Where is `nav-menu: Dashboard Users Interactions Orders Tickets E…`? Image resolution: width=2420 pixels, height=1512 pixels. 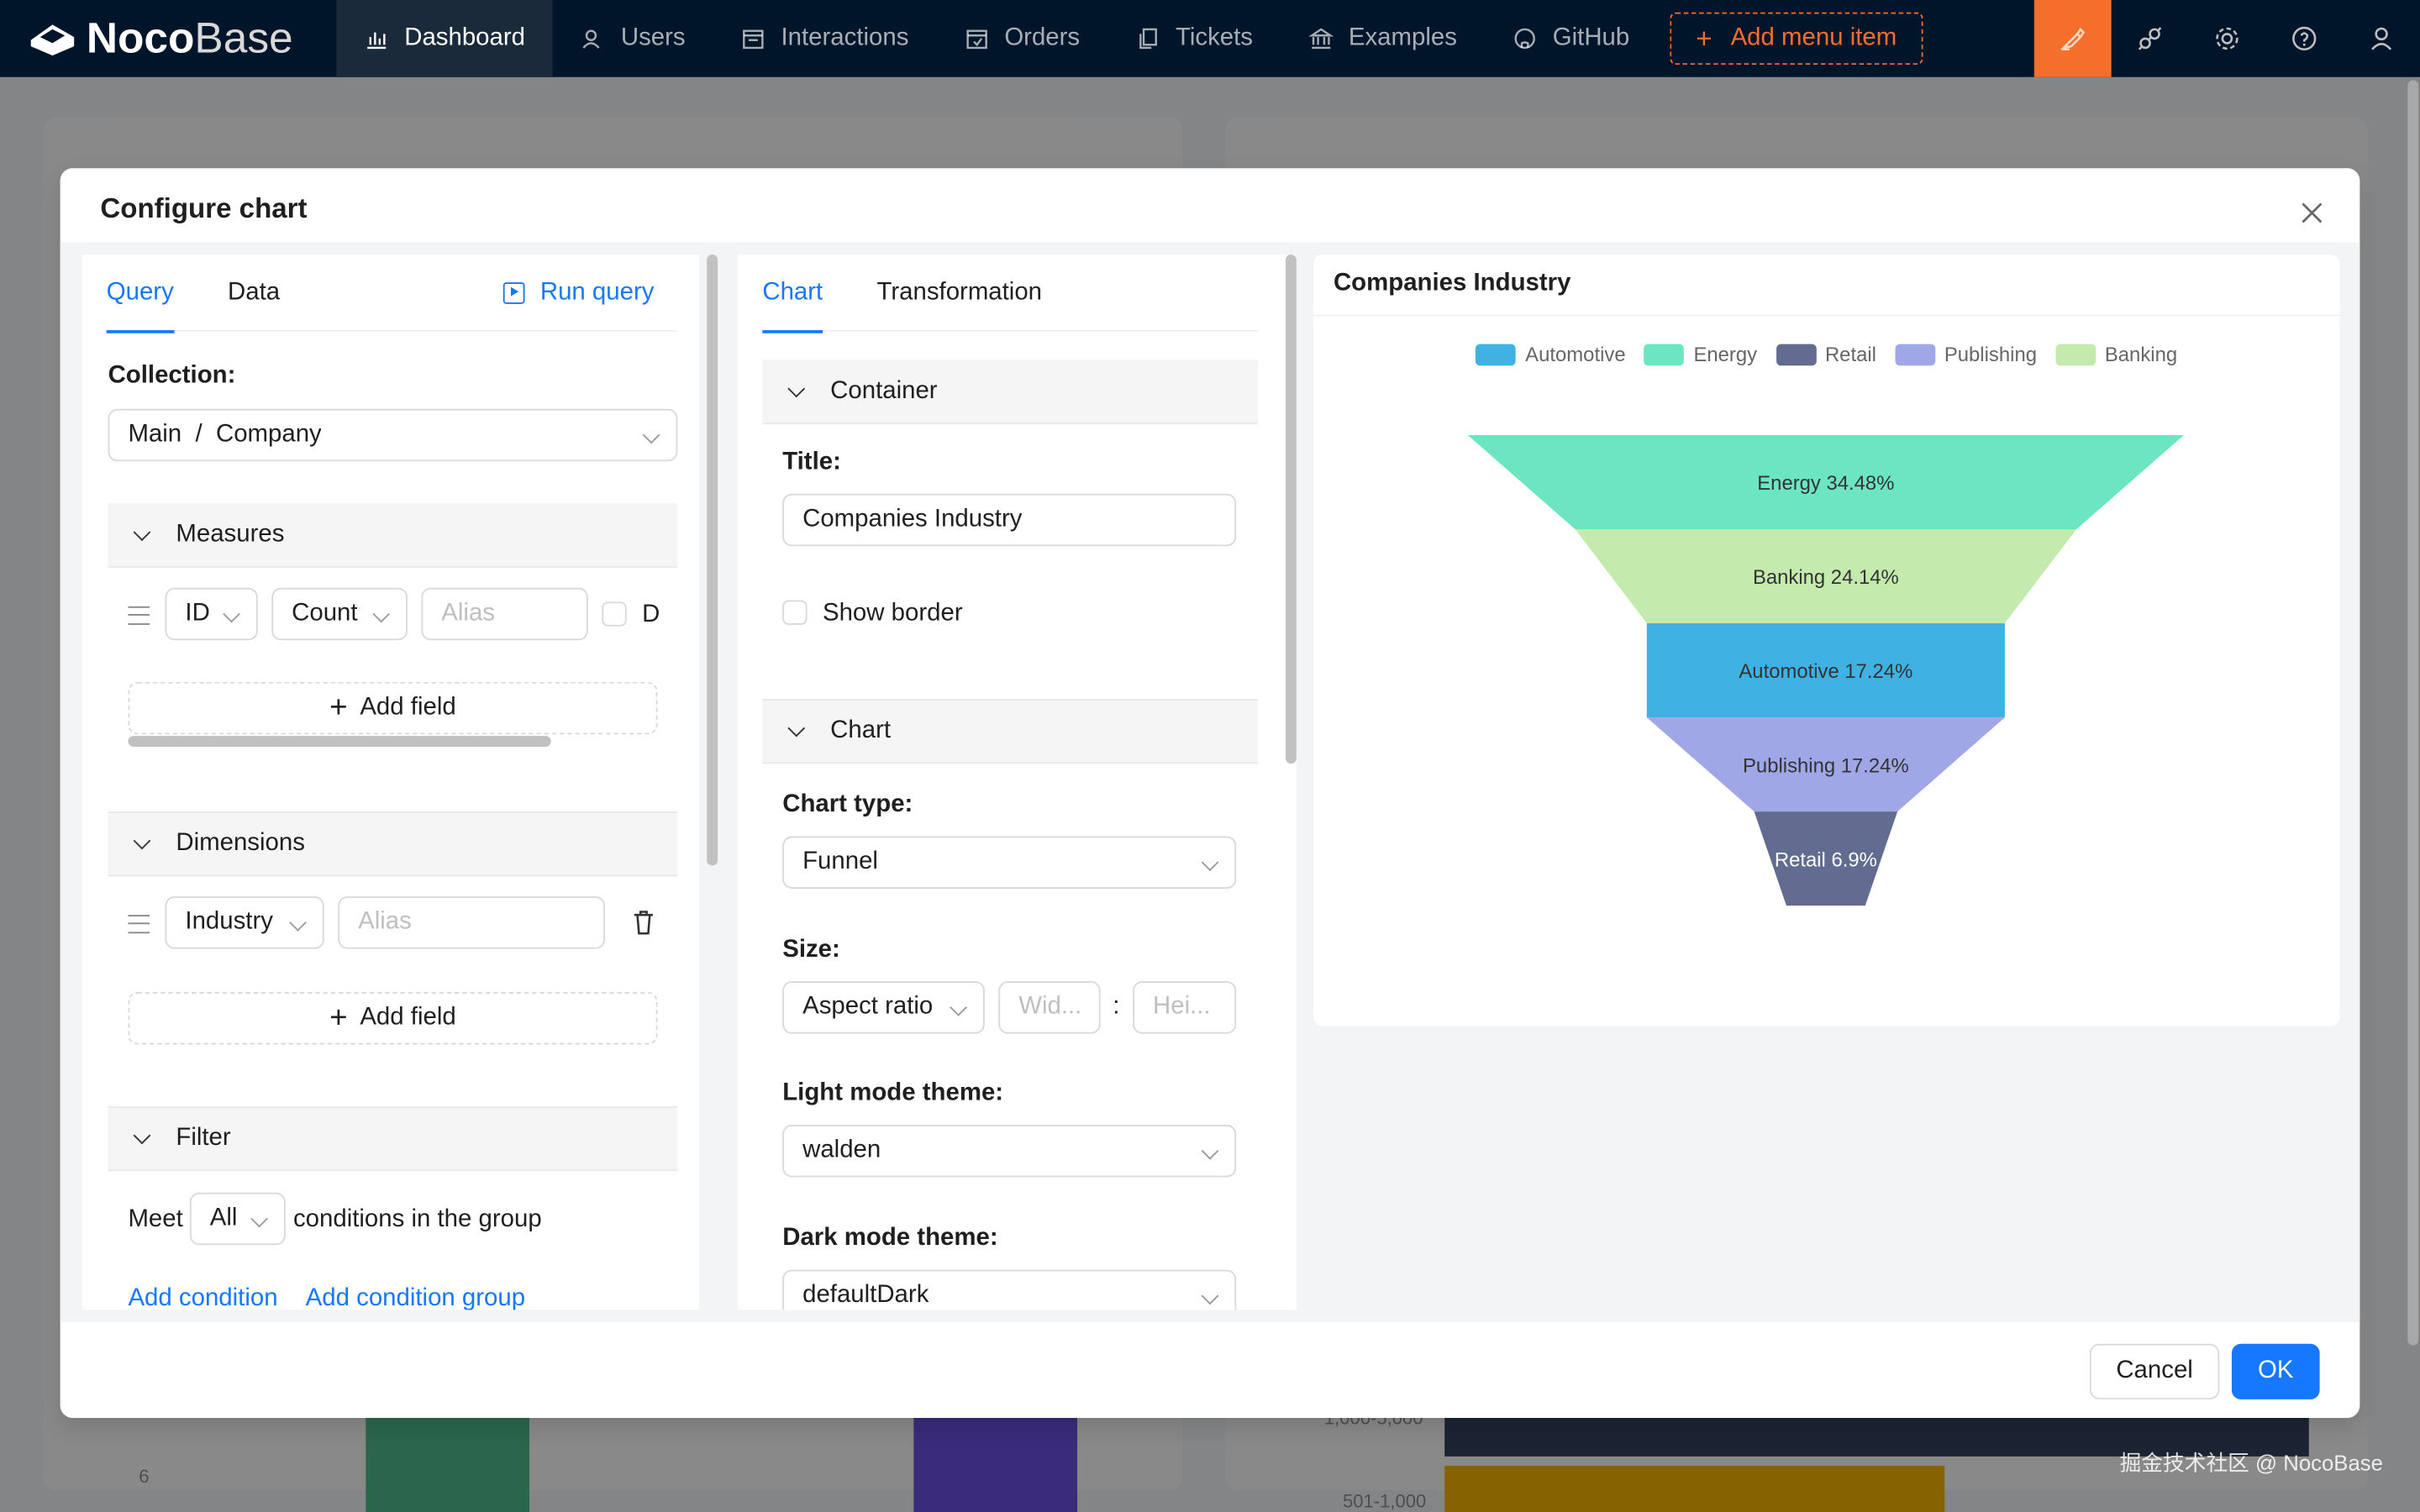 nav-menu: Dashboard Users Interactions Orders Tickets E… is located at coordinates (996, 38).